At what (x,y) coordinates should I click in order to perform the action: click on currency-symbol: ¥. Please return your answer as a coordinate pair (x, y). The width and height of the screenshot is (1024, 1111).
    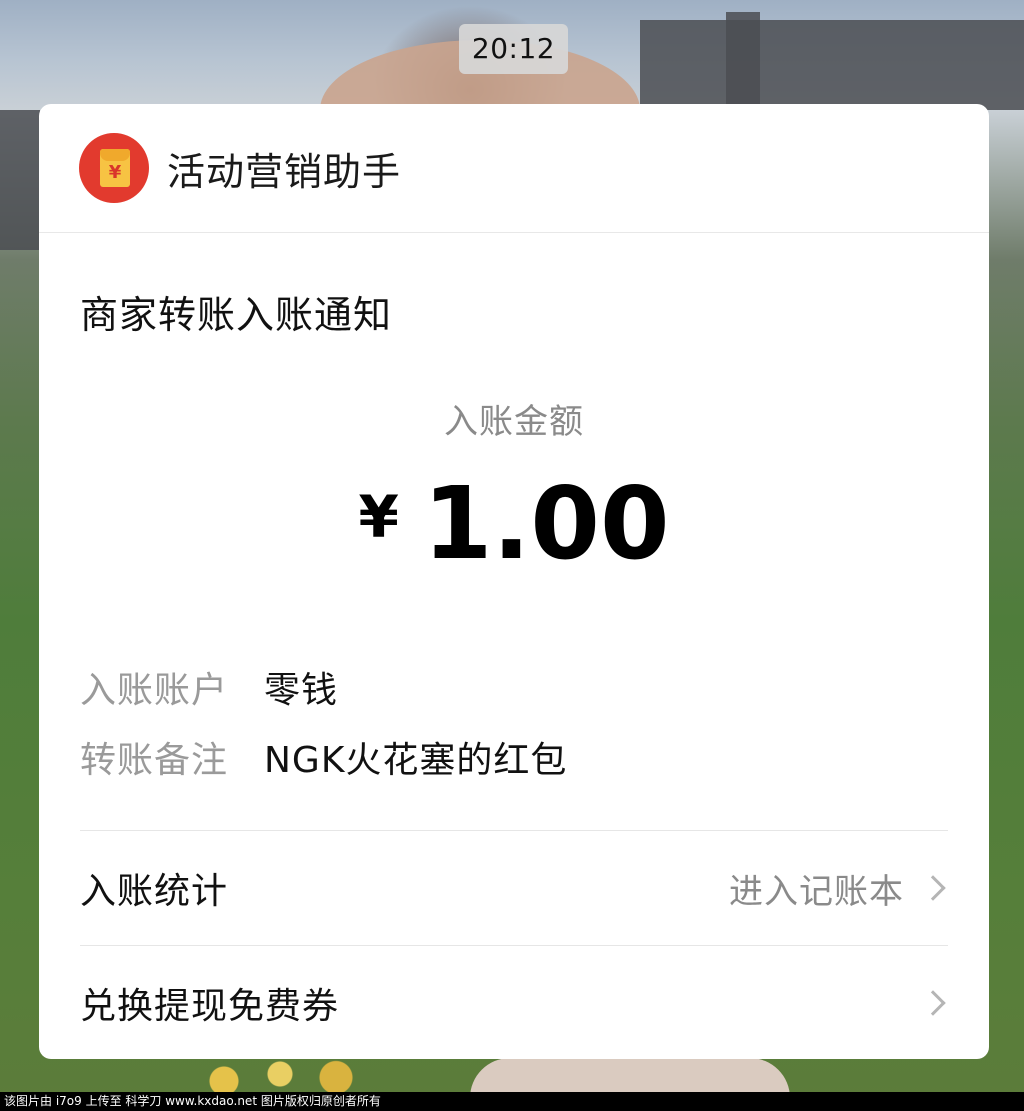
    Looking at the image, I should click on (378, 517).